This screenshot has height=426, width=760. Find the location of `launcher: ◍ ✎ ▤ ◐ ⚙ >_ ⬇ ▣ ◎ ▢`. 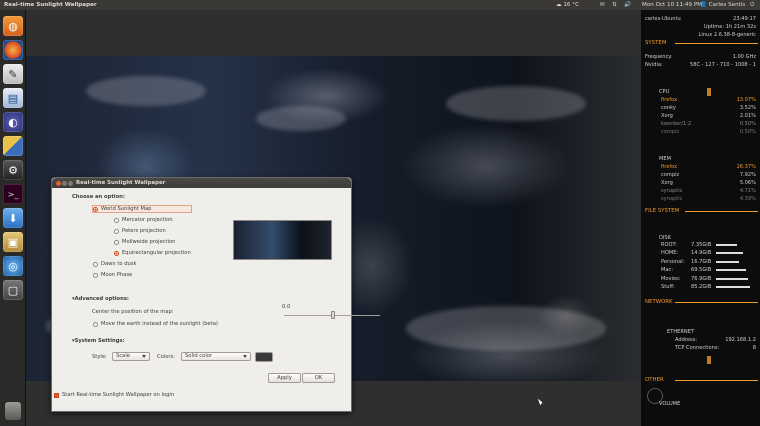

launcher: ◍ ✎ ▤ ◐ ⚙ >_ ⬇ ▣ ◎ ▢ is located at coordinates (13, 218).